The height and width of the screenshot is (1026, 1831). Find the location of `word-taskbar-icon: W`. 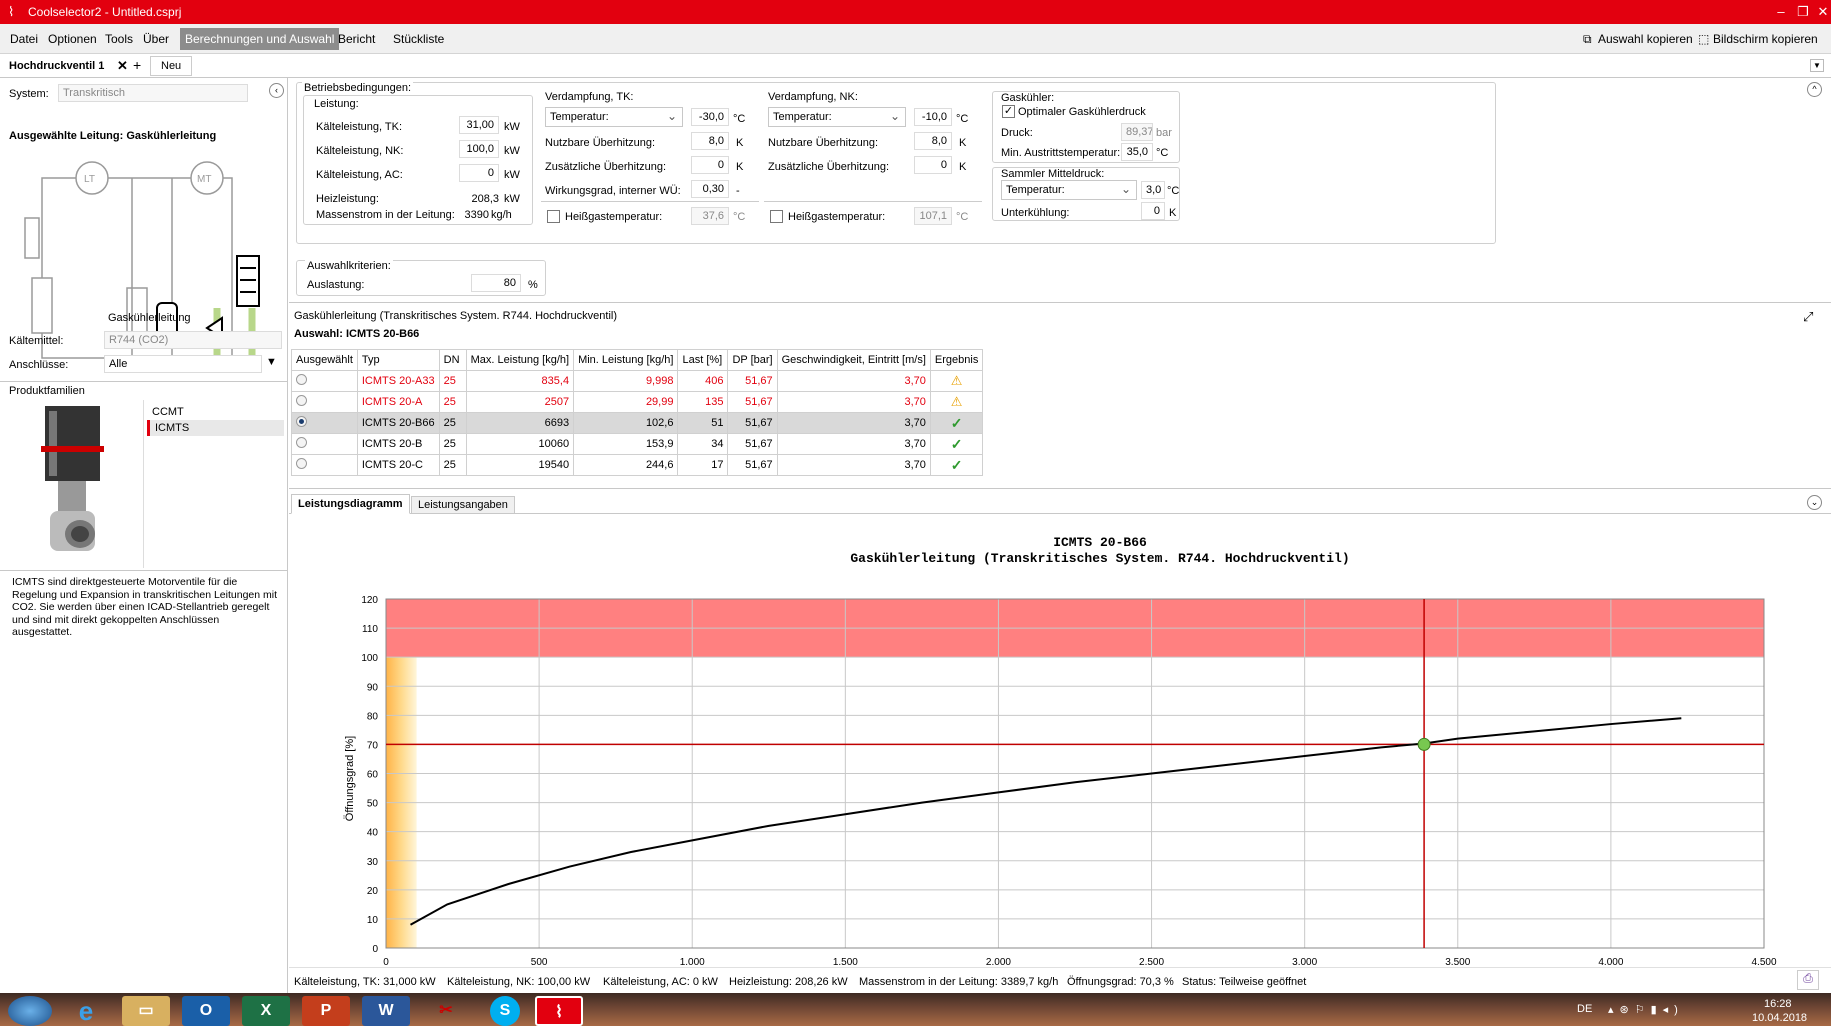

word-taskbar-icon: W is located at coordinates (386, 1011).